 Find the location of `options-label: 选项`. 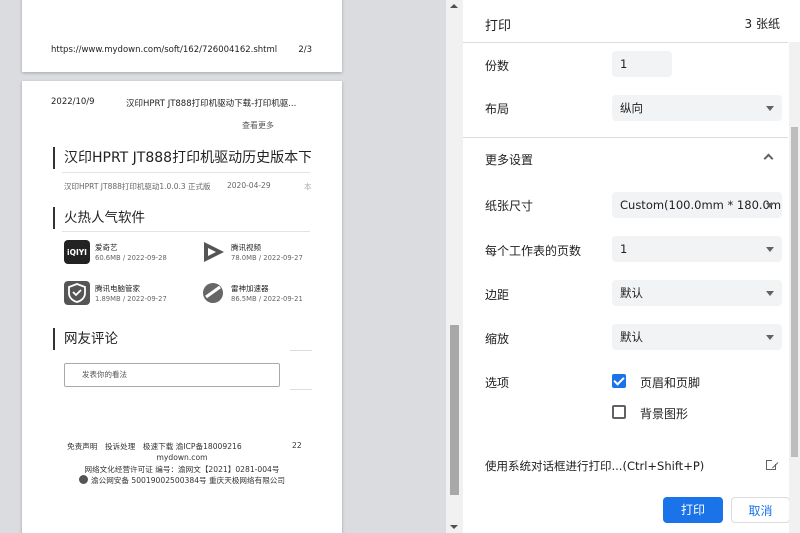

options-label: 选项 is located at coordinates (497, 383).